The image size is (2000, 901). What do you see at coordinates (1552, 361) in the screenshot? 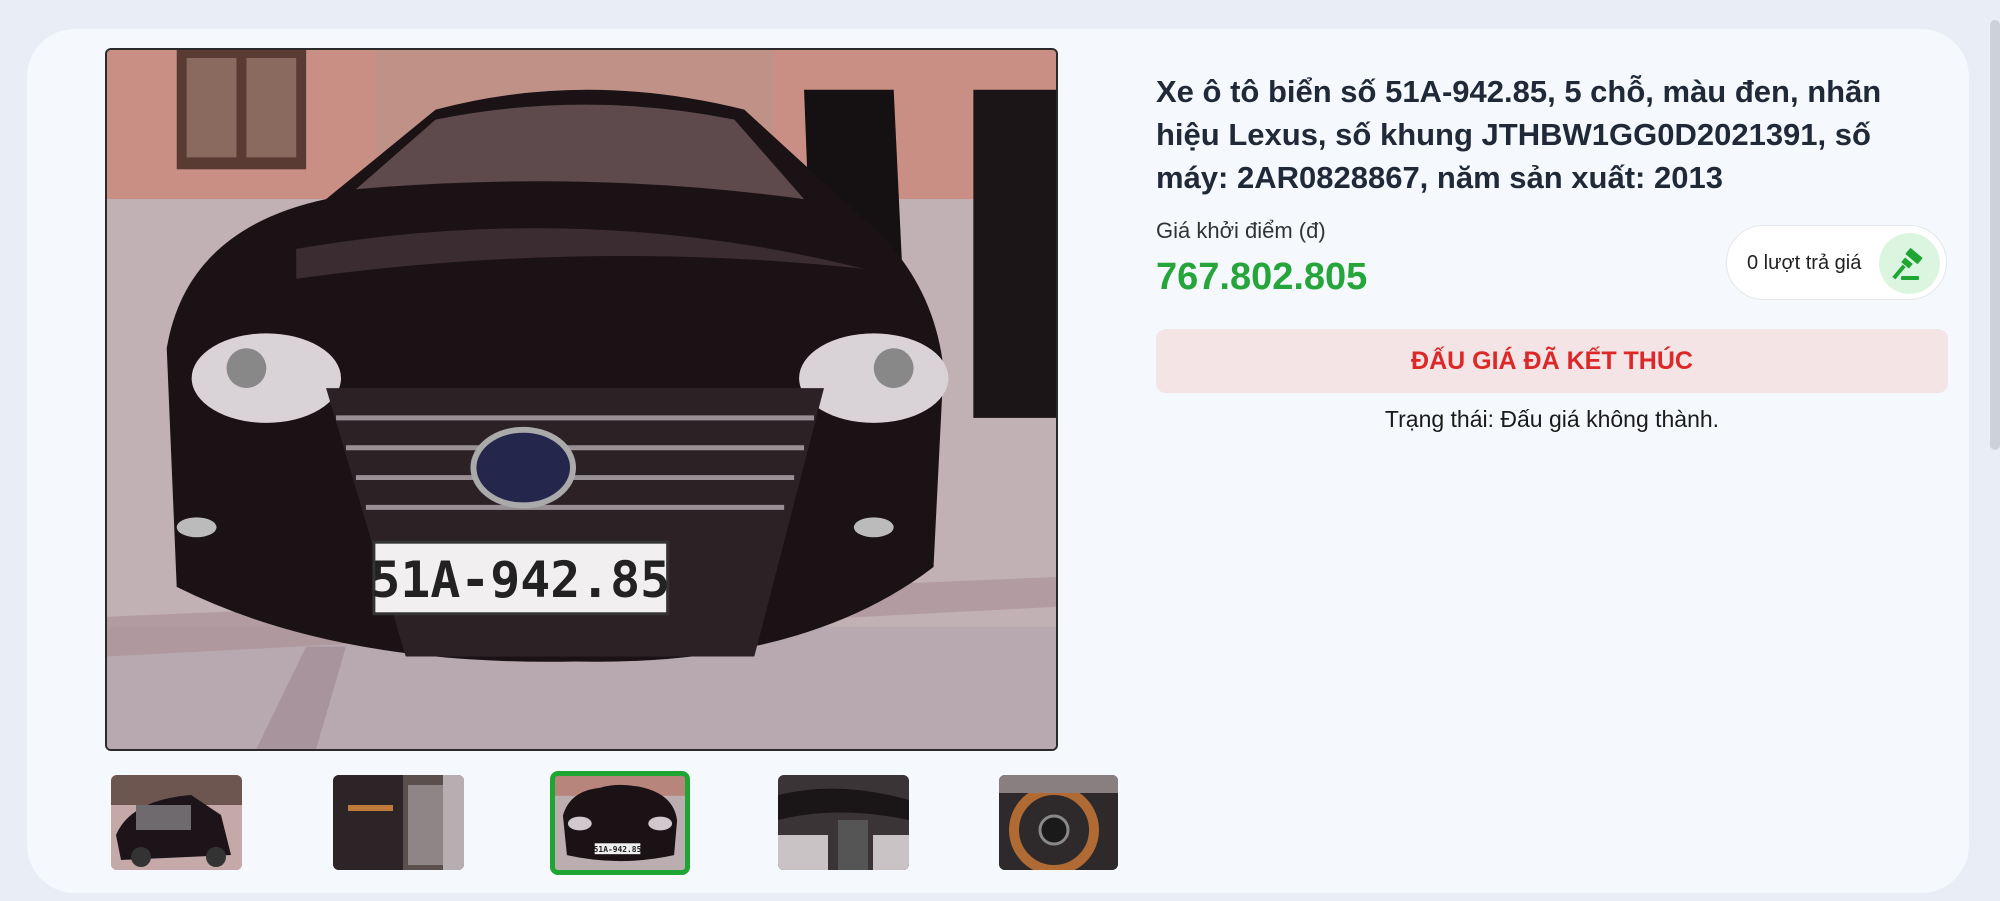
I see `auction-ended-banner: ĐẤU GIÁ ĐÃ KẾT THÚC` at bounding box center [1552, 361].